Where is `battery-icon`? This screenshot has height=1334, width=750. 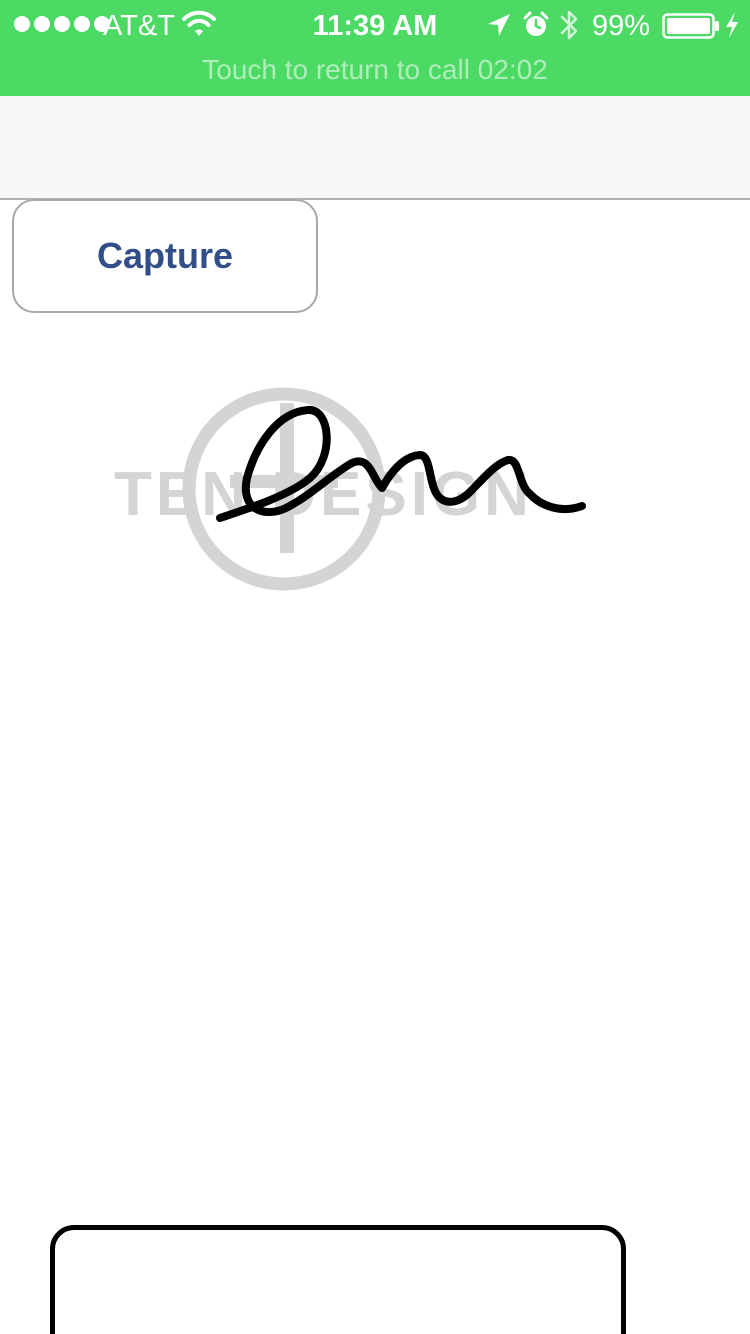
battery-icon is located at coordinates (690, 26).